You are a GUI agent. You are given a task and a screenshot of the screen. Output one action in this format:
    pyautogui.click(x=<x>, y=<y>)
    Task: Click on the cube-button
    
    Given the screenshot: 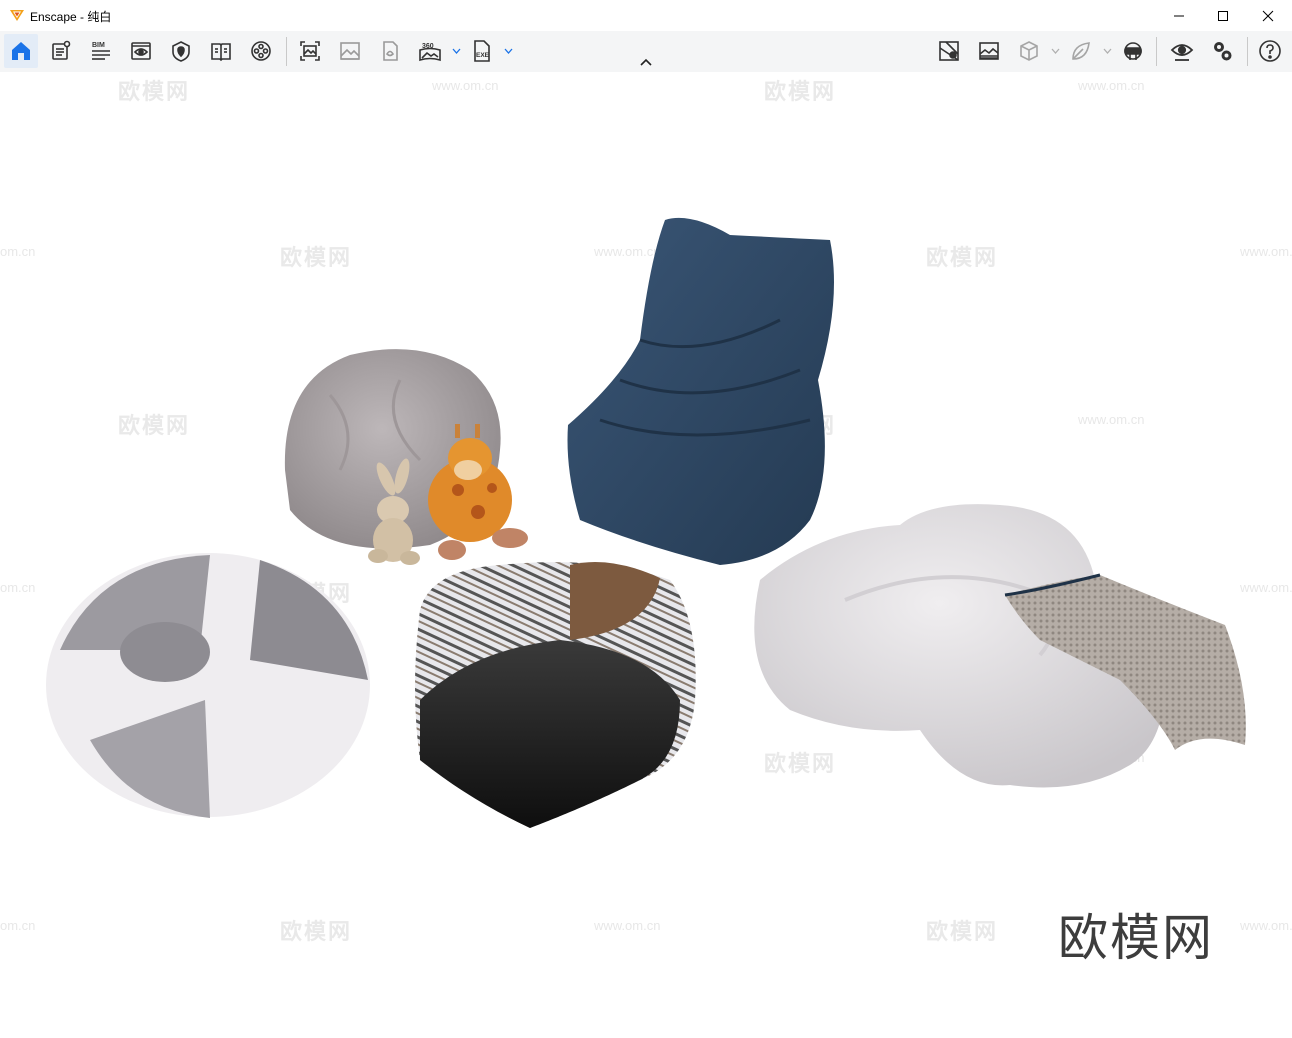 What is the action you would take?
    pyautogui.click(x=1029, y=51)
    